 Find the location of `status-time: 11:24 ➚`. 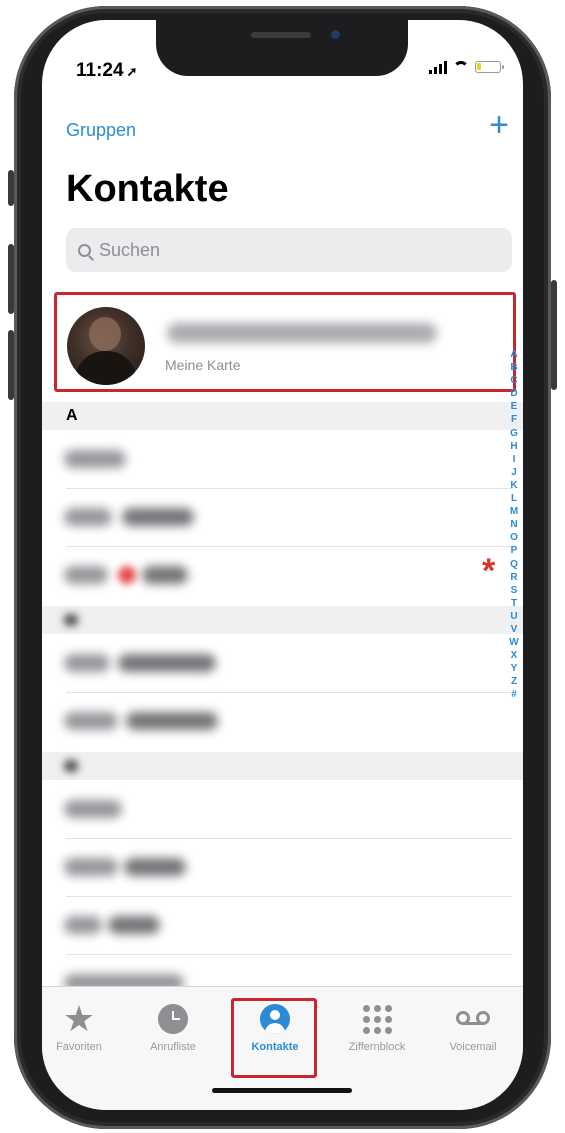

status-time: 11:24 ➚ is located at coordinates (106, 71).